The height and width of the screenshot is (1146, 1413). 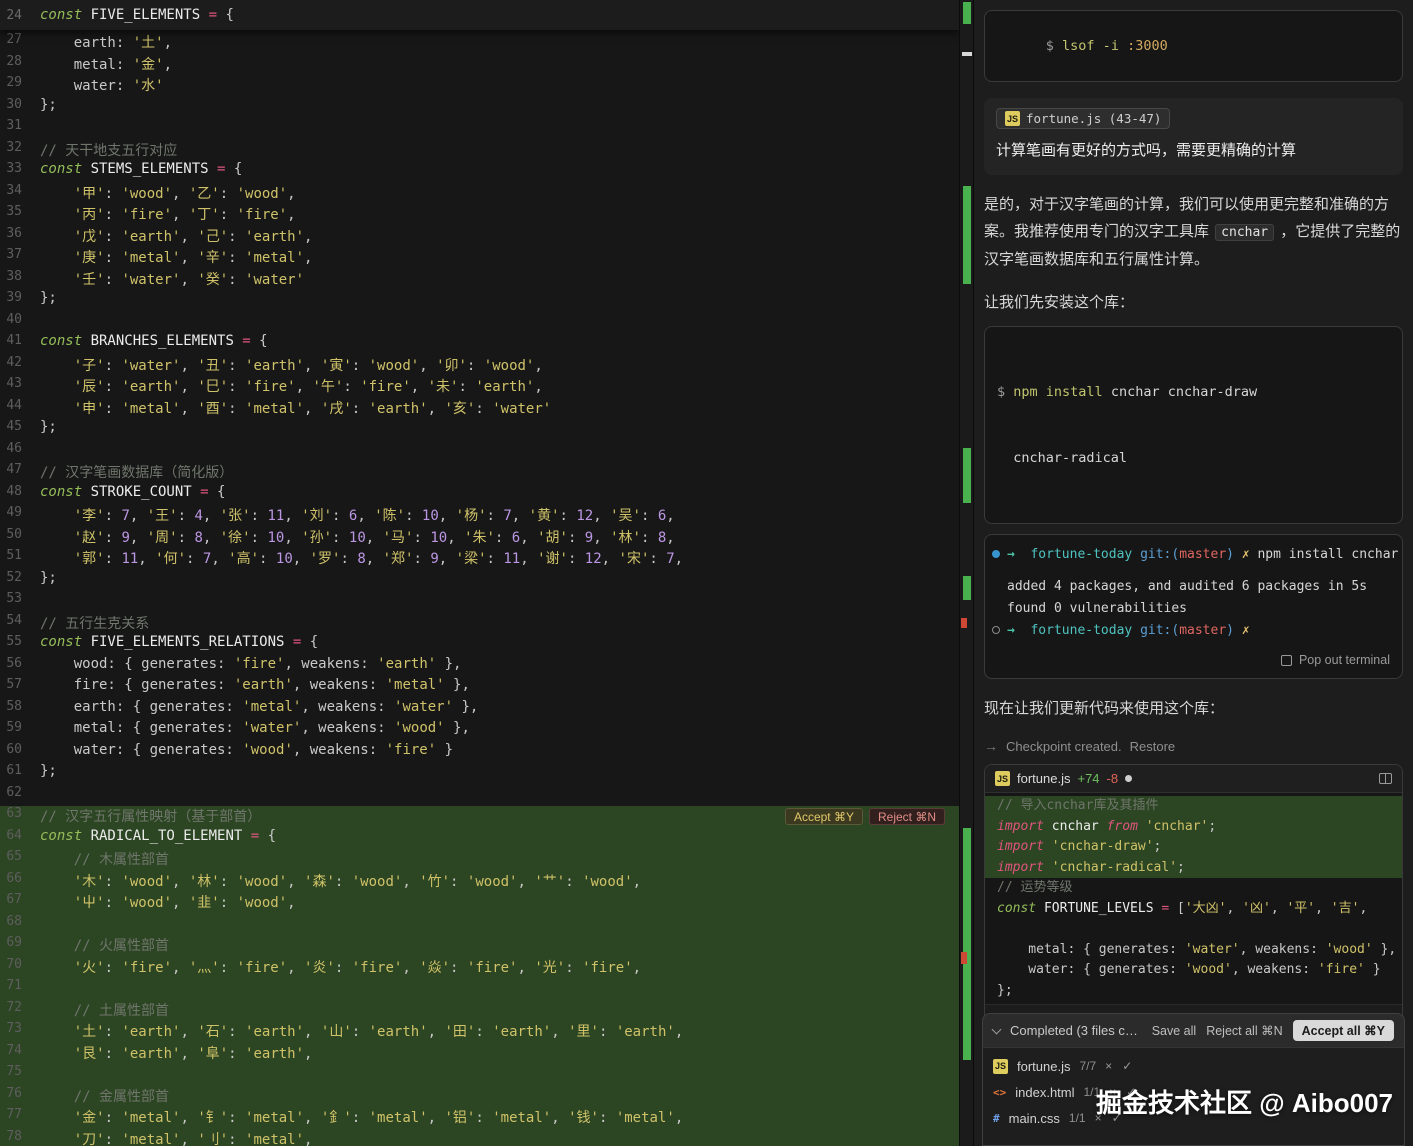 What do you see at coordinates (479, 344) in the screenshot?
I see `code-line-41: 41 const BRANCHES_ELEMENTS = {` at bounding box center [479, 344].